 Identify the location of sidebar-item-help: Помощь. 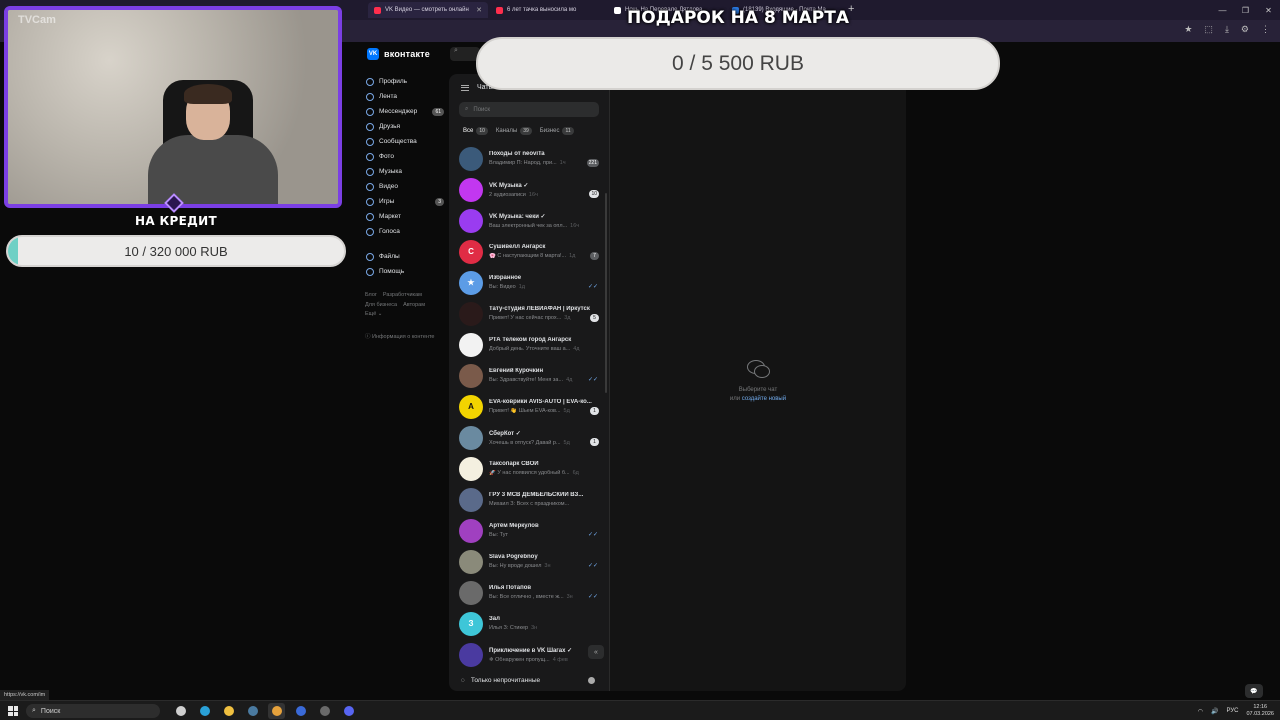
(406, 271).